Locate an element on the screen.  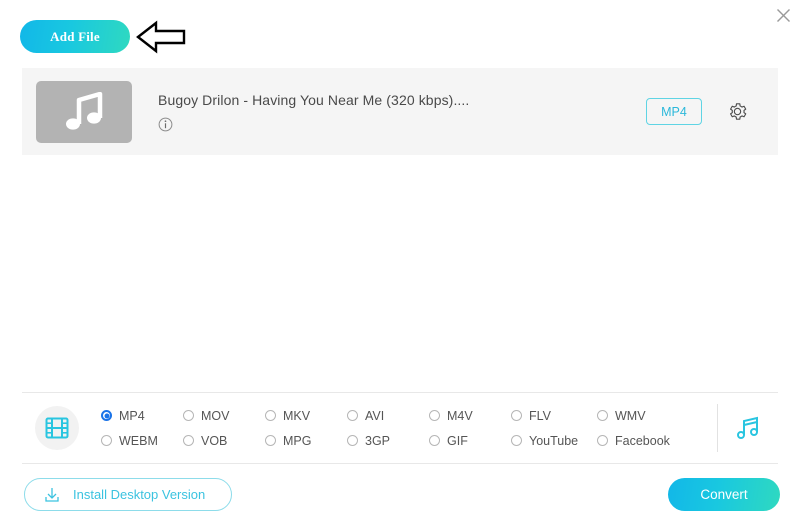
radio-dot-3gp is located at coordinates (352, 440).